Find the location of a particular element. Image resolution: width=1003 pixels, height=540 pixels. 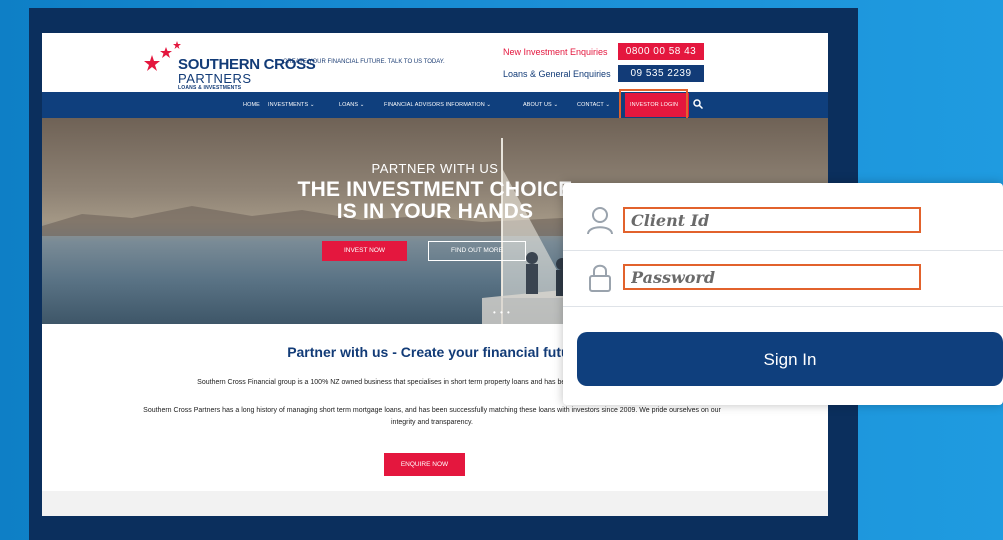

nav-item-loans: LOANS ⌄ is located at coordinates (351, 105).